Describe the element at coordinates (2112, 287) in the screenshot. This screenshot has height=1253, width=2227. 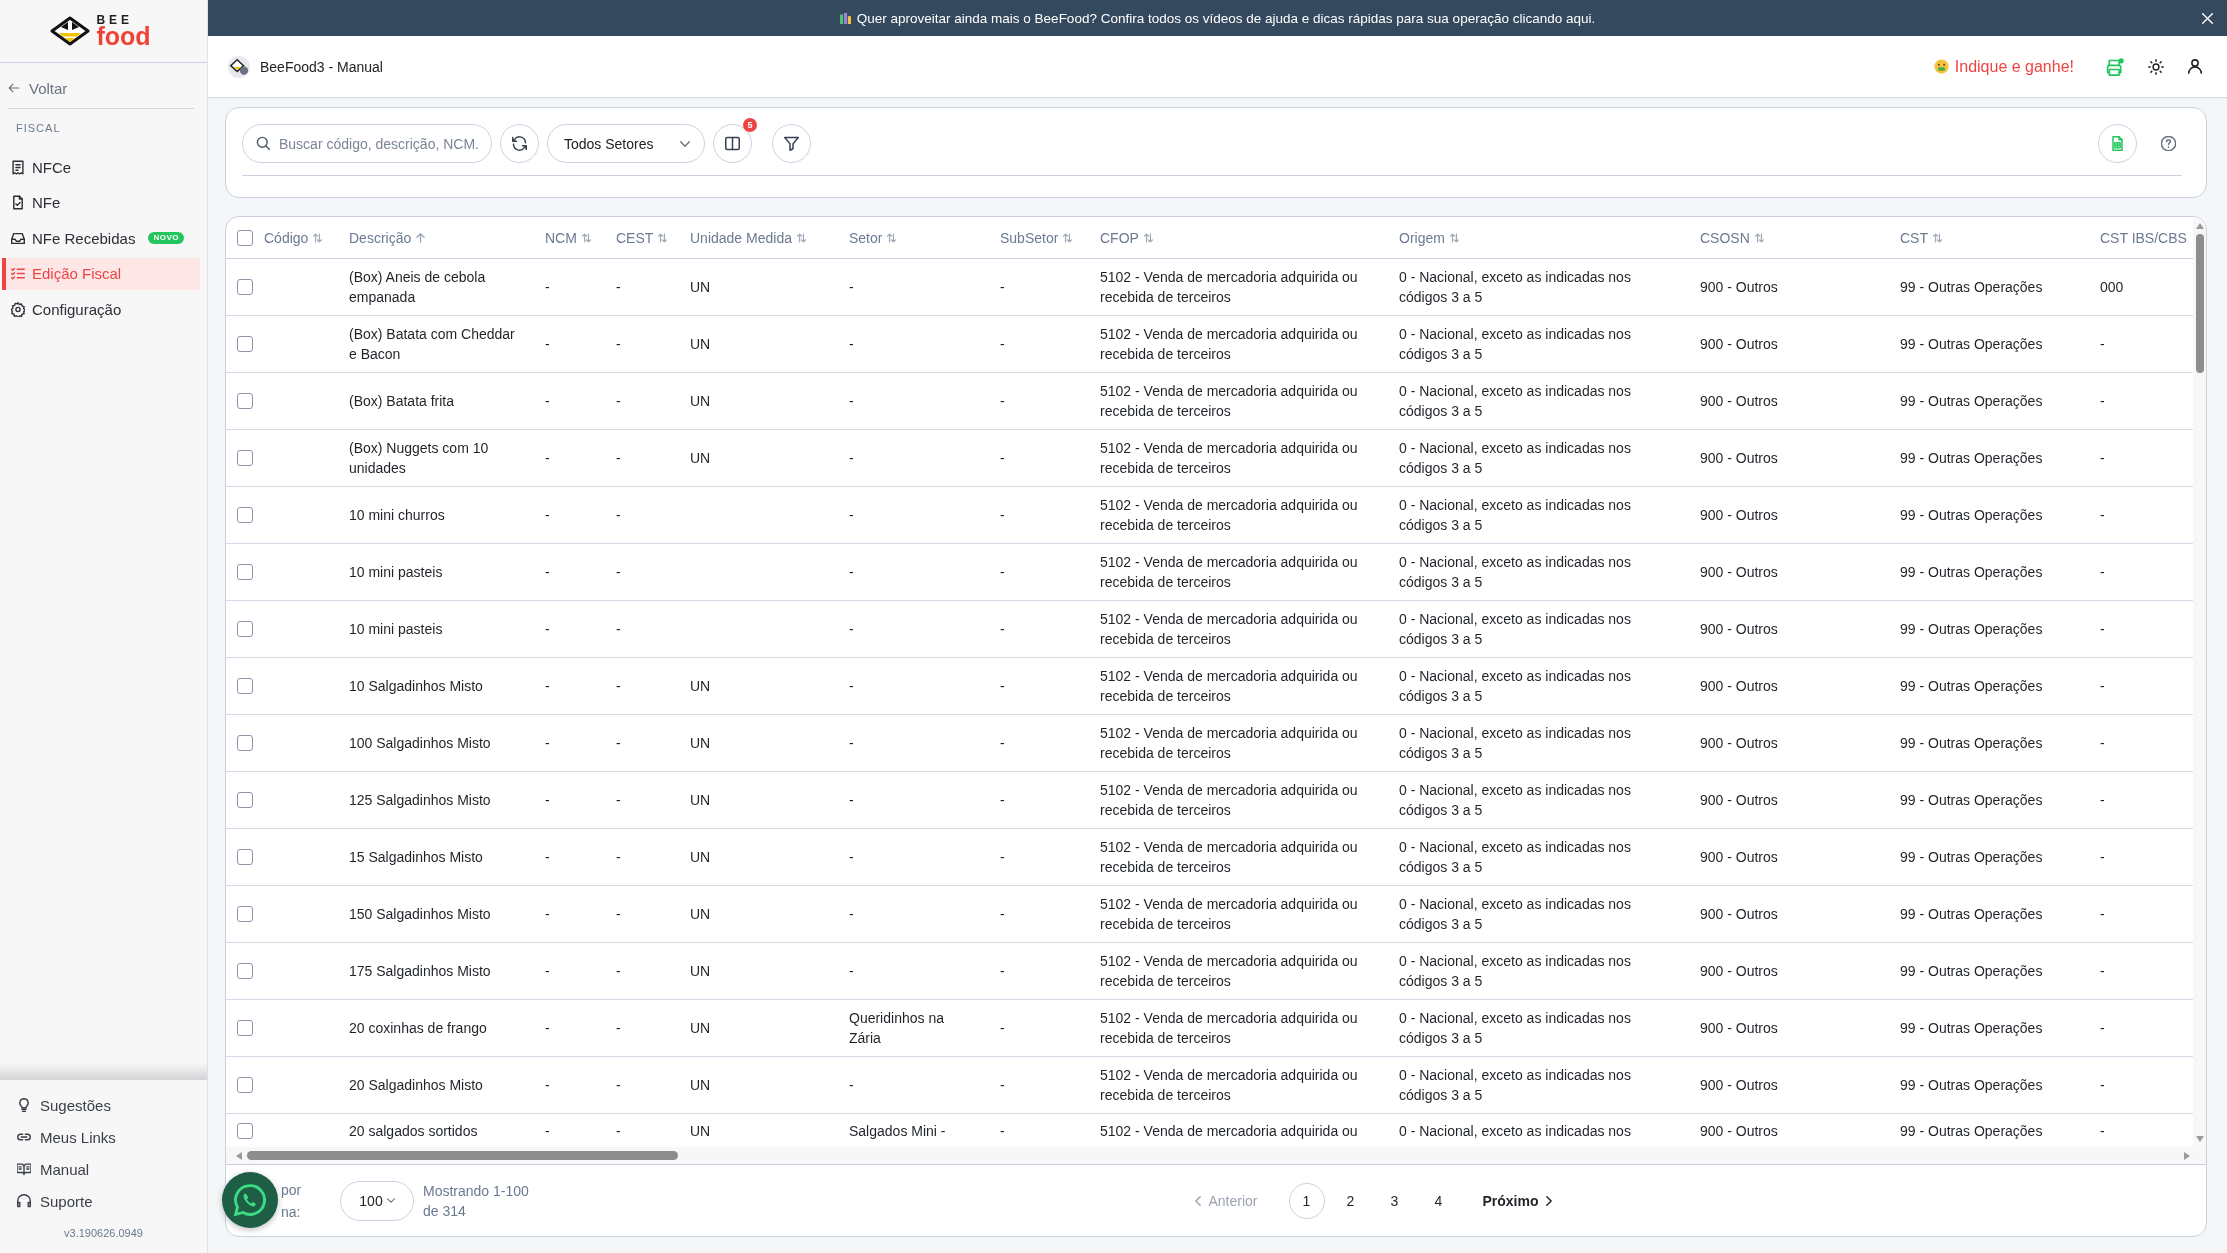
I see `table-cell-text: 000` at that location.